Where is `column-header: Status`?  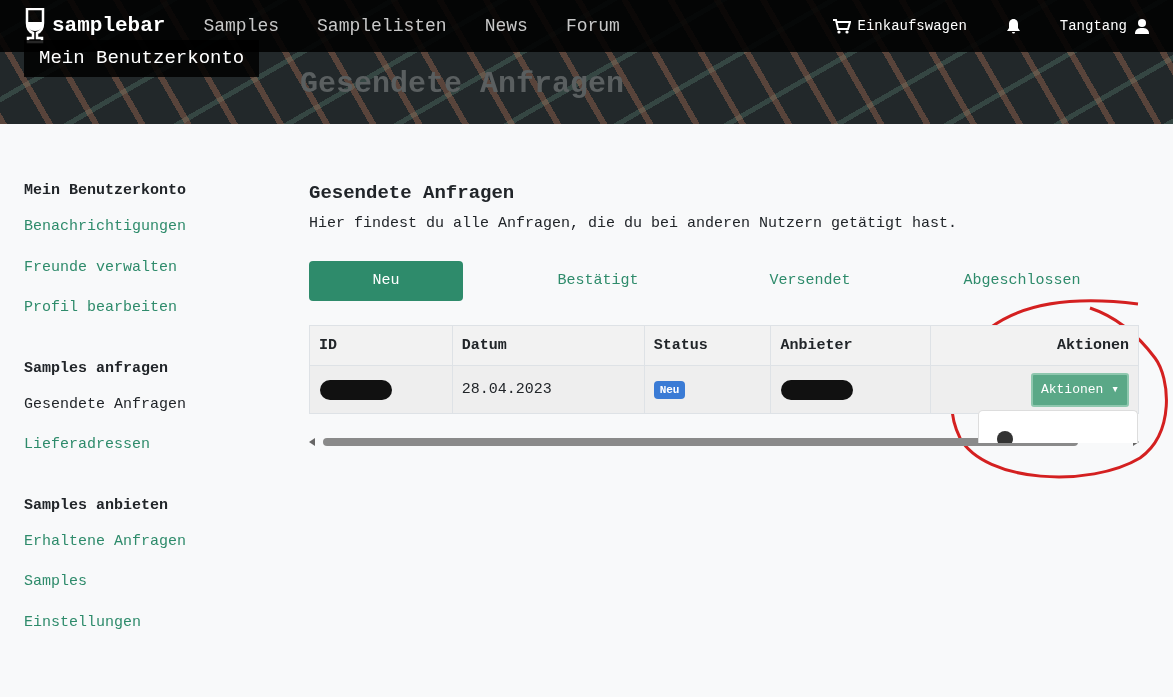
column-header: Status is located at coordinates (707, 345).